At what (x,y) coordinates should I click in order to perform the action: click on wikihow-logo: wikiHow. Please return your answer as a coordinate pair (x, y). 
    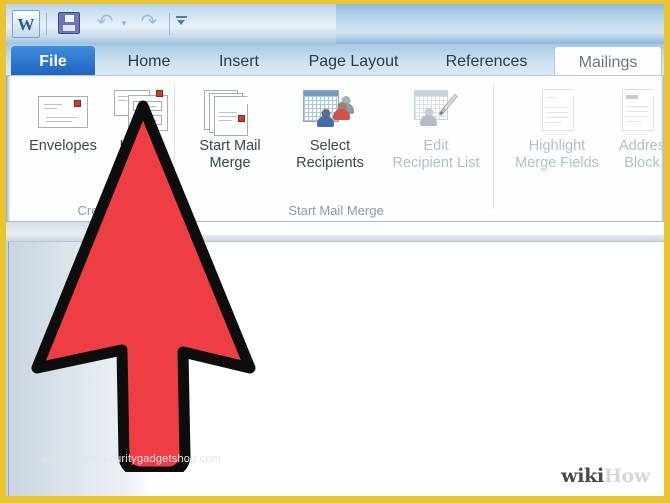
    Looking at the image, I should click on (605, 476).